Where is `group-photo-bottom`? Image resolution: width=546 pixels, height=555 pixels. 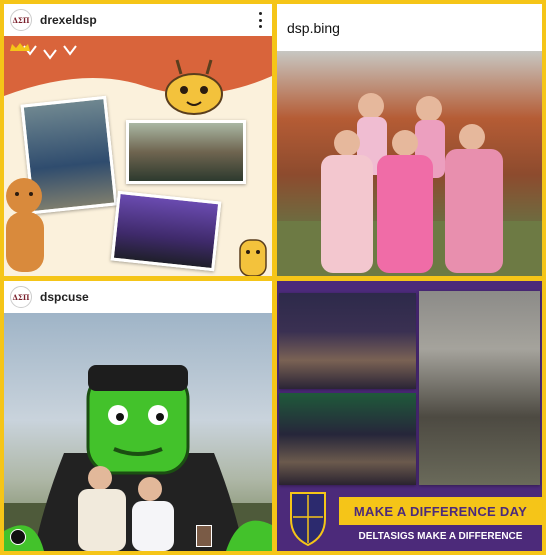 group-photo-bottom is located at coordinates (347, 439).